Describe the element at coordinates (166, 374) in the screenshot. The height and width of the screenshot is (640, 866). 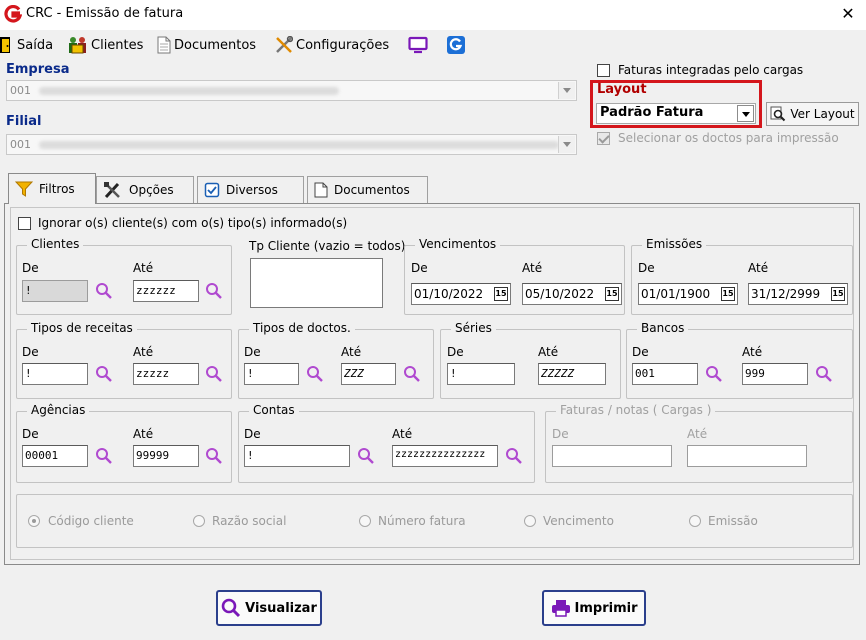
I see `tipos-receitas-ate-input: zzzzz` at that location.